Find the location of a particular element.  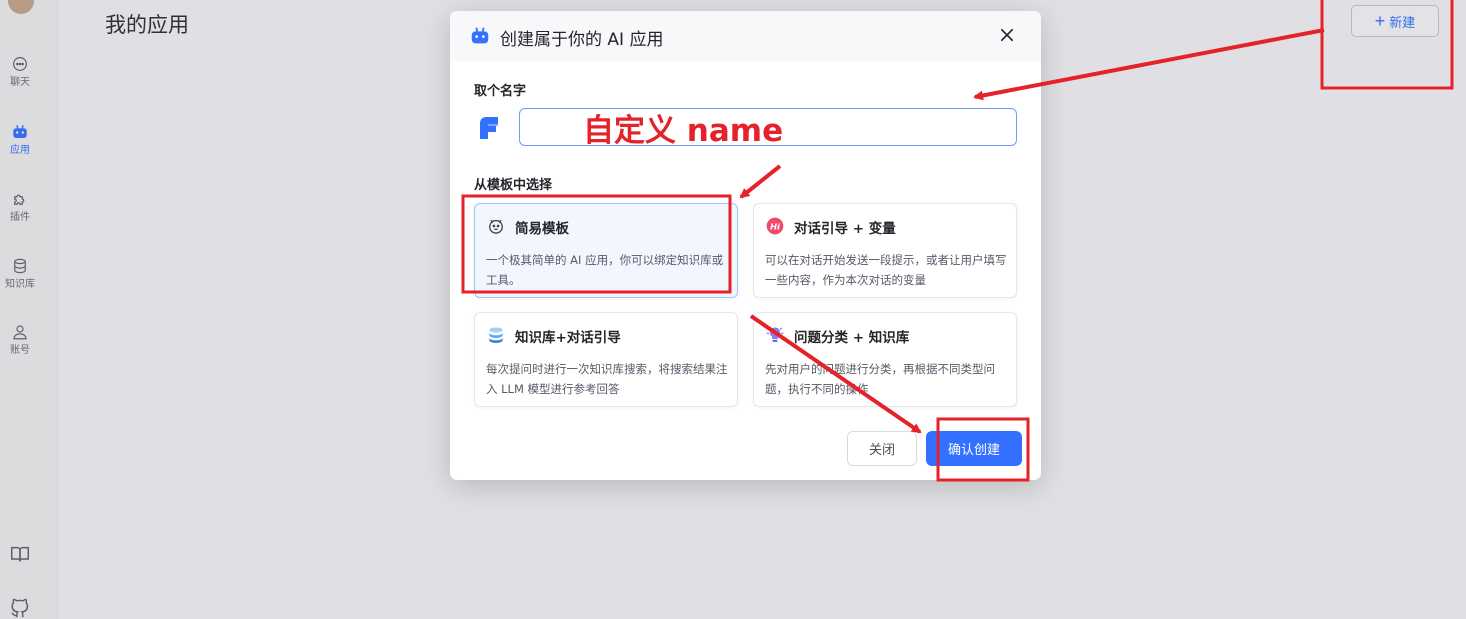

simple-template-icon is located at coordinates (496, 226).